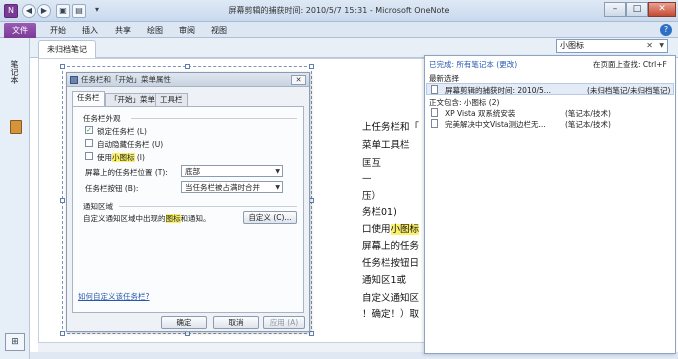 Image resolution: width=678 pixels, height=359 pixels. What do you see at coordinates (98, 206) in the screenshot?
I see `notify-group-label: 通知区域` at bounding box center [98, 206].